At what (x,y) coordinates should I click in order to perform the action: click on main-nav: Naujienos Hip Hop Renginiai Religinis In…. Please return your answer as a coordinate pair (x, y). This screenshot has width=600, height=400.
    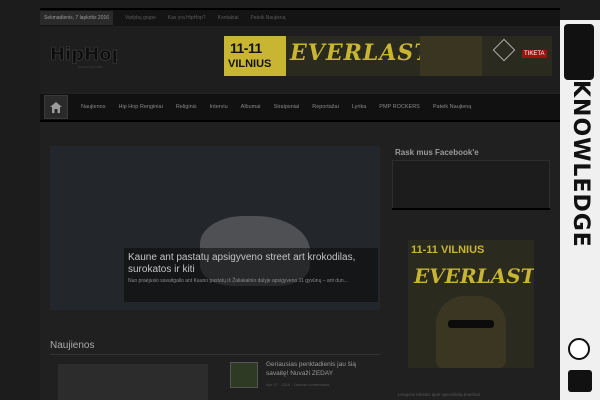
    Looking at the image, I should click on (300, 108).